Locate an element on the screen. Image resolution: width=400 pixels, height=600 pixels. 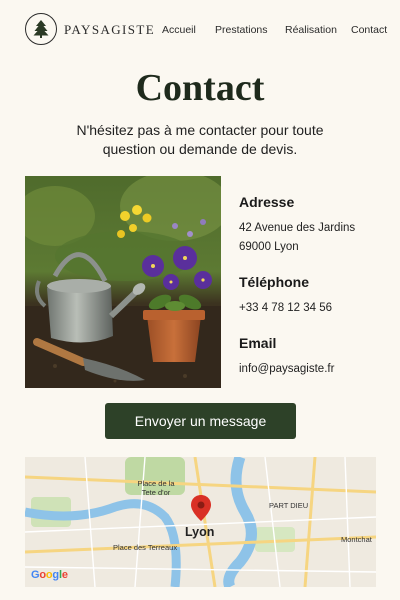
map-label-terreaux: Place des Terreaux is located at coordinates (145, 547).